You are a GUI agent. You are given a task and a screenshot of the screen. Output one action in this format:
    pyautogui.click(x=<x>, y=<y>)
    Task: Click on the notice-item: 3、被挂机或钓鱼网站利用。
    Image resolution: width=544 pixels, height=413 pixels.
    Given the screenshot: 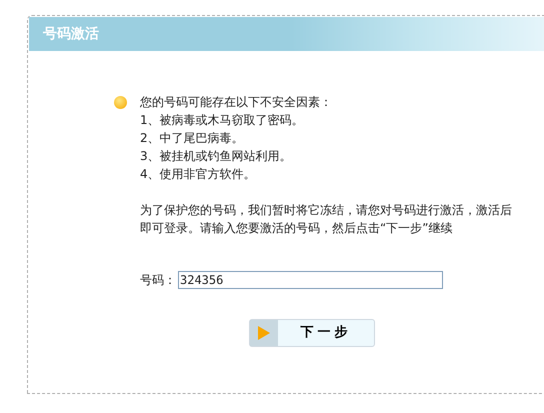 What is the action you would take?
    pyautogui.click(x=216, y=156)
    